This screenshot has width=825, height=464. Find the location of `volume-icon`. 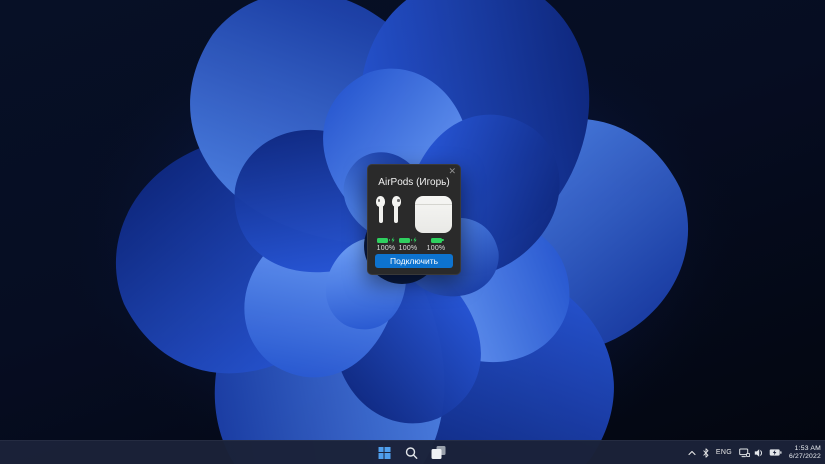

volume-icon is located at coordinates (759, 452).